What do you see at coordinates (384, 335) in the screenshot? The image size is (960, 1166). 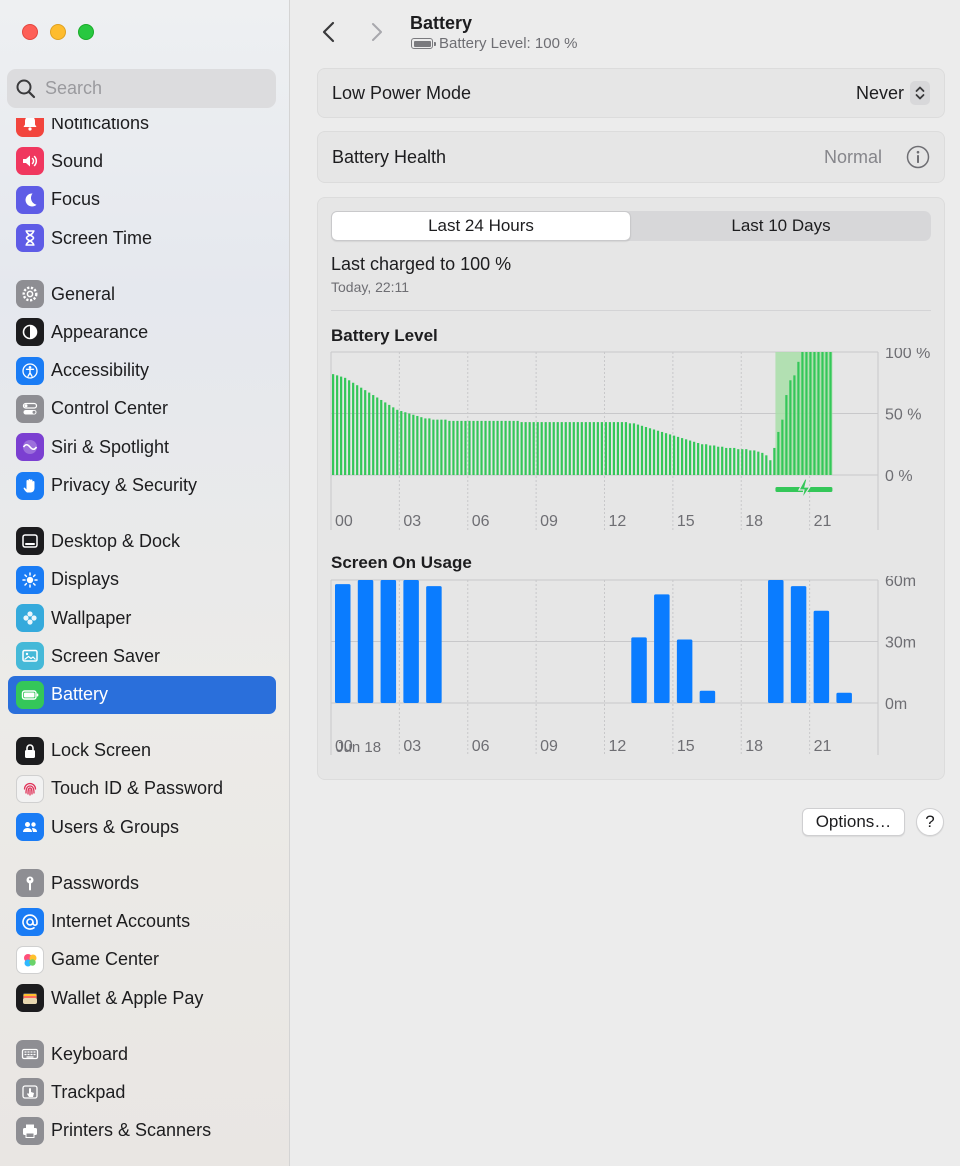 I see `battery-level-chart-title: Battery Level` at bounding box center [384, 335].